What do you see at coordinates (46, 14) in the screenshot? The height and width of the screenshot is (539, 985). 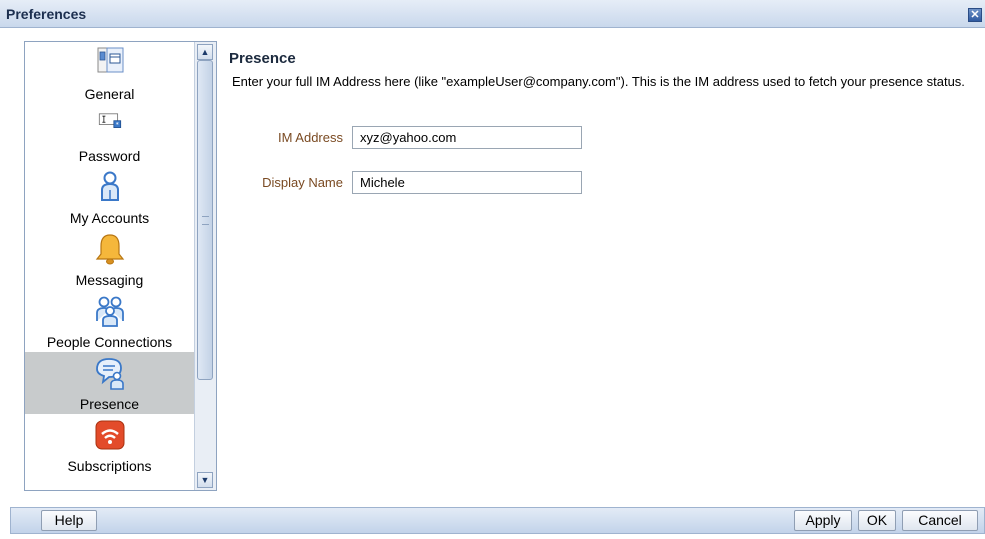 I see `window-title: Preferences` at bounding box center [46, 14].